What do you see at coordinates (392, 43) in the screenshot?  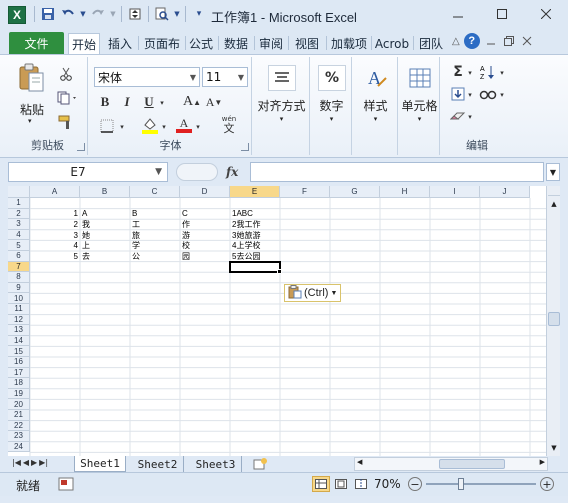 I see `tab-acrobat: Acrob` at bounding box center [392, 43].